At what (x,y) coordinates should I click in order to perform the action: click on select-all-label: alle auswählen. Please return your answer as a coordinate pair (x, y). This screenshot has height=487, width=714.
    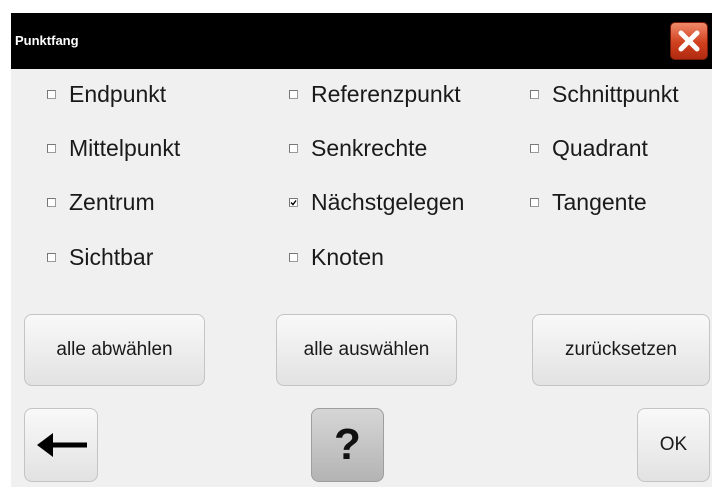
    Looking at the image, I should click on (366, 349).